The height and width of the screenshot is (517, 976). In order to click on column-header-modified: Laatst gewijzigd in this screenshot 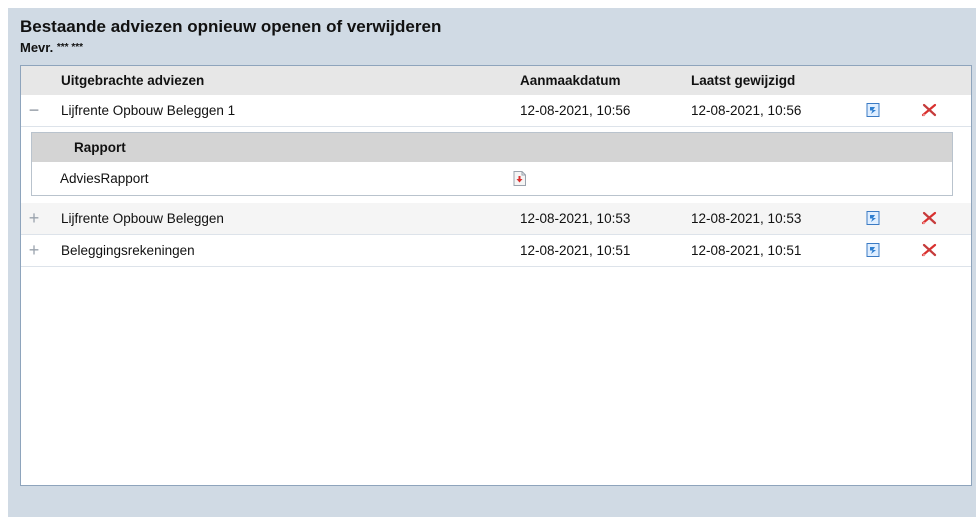, I will do `click(743, 80)`.